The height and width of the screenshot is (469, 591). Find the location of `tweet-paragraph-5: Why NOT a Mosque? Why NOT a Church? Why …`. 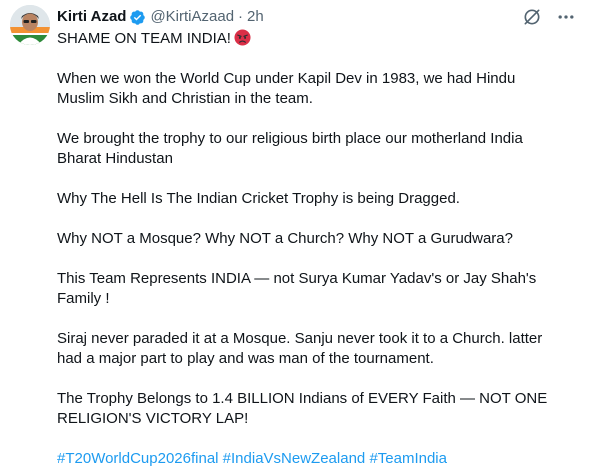

tweet-paragraph-5: Why NOT a Mosque? Why NOT a Church? Why … is located at coordinates (285, 238).